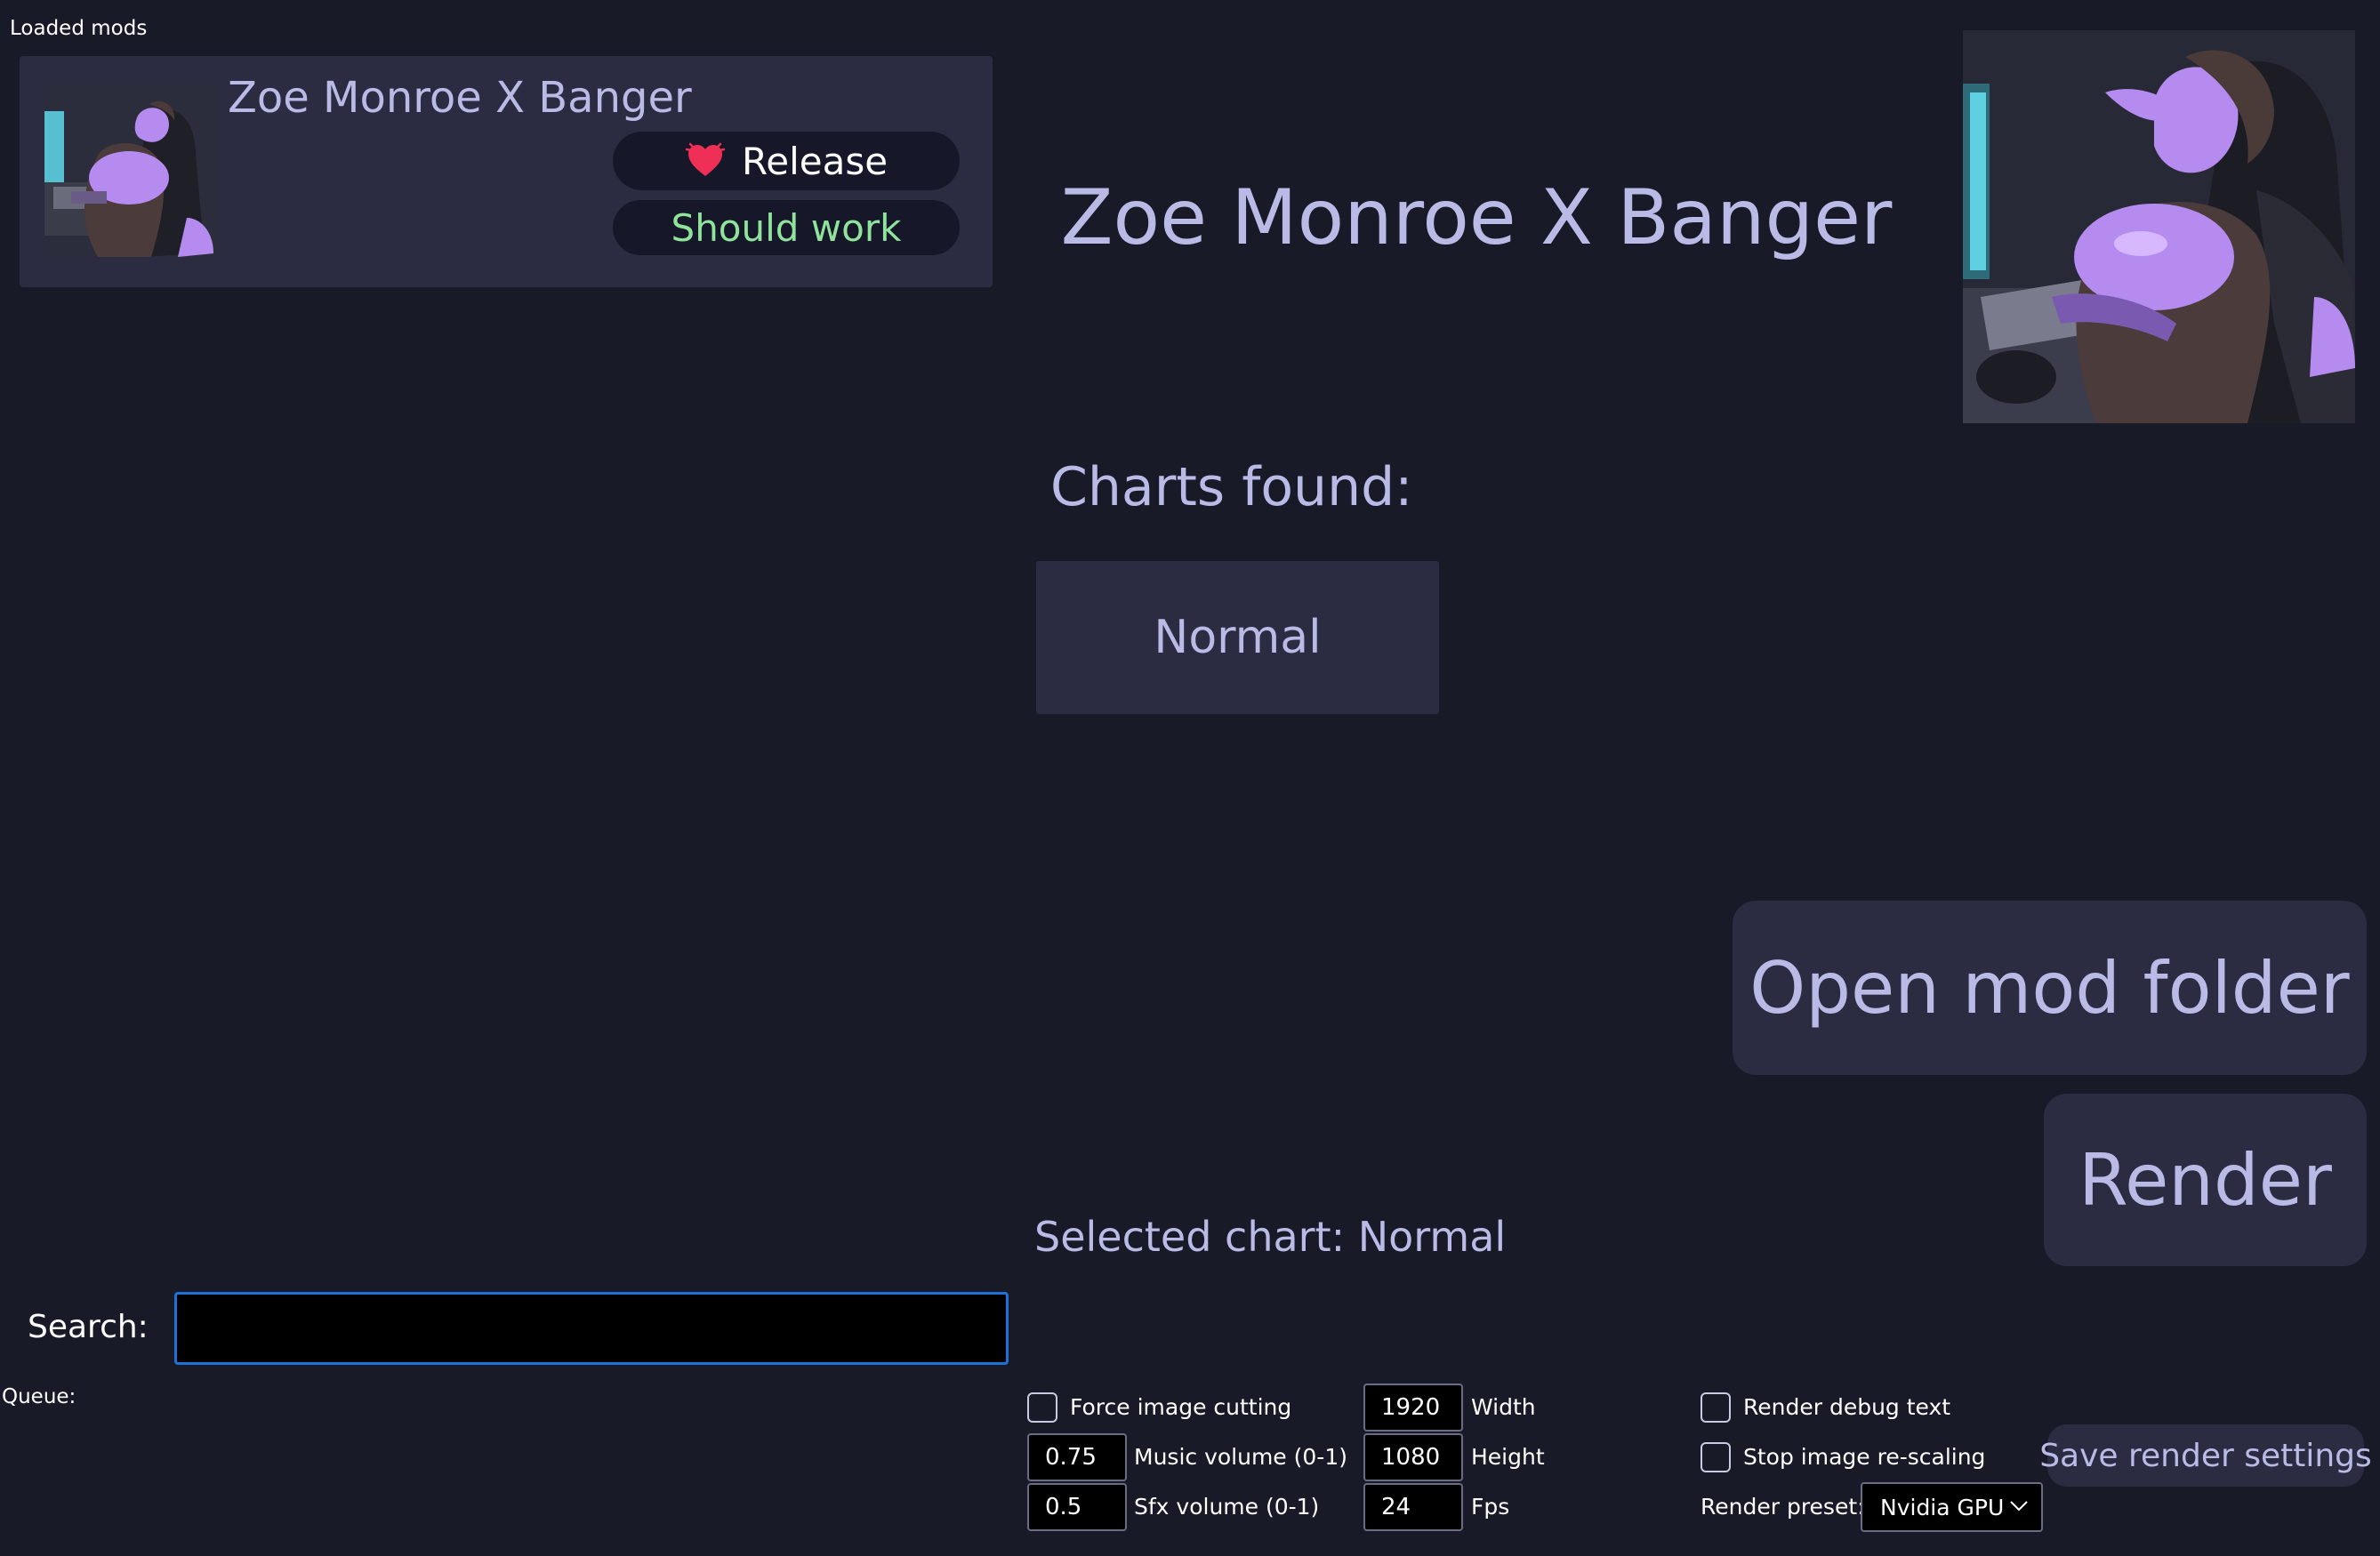  What do you see at coordinates (1077, 1457) in the screenshot?
I see `music-volume-field: 0.75` at bounding box center [1077, 1457].